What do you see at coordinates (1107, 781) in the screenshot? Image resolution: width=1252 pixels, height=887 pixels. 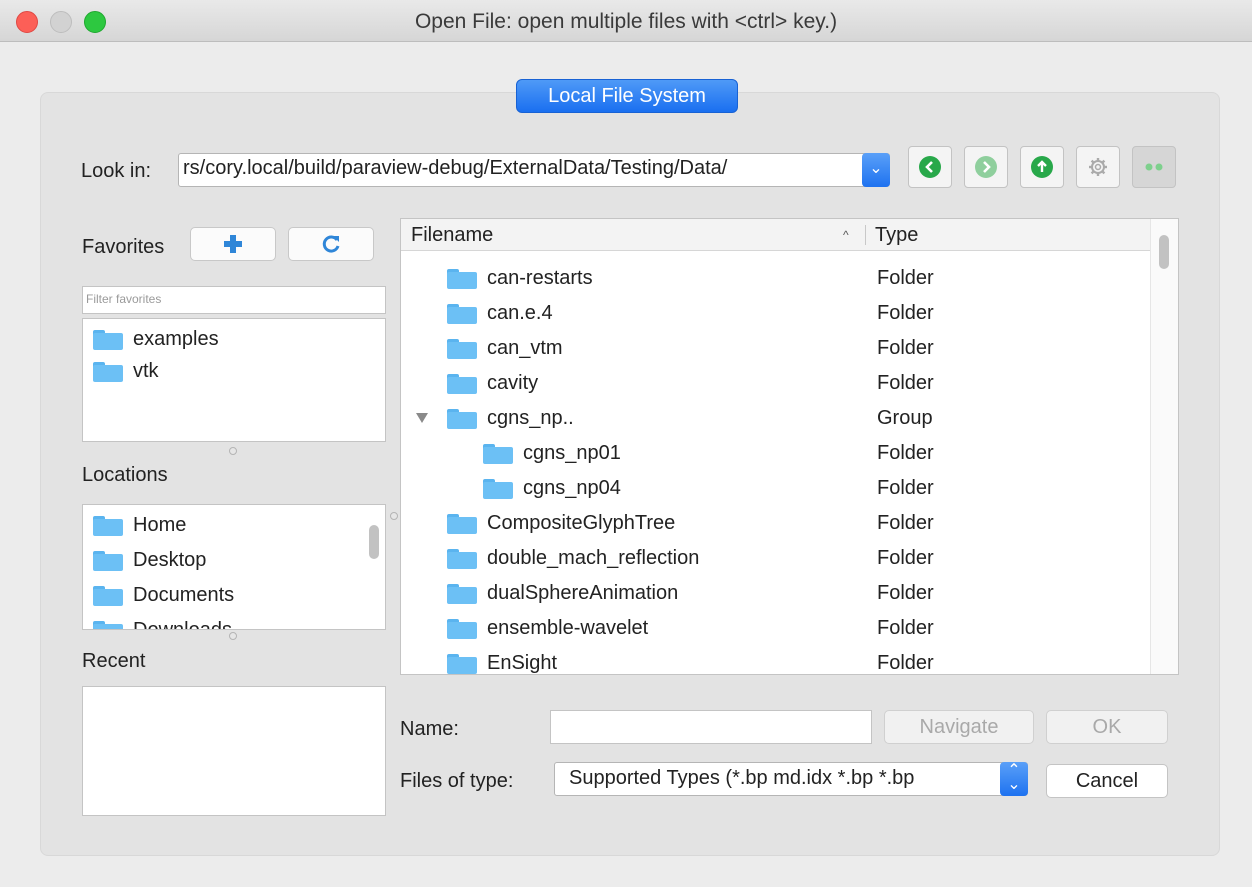 I see `cancel-button: Cancel` at bounding box center [1107, 781].